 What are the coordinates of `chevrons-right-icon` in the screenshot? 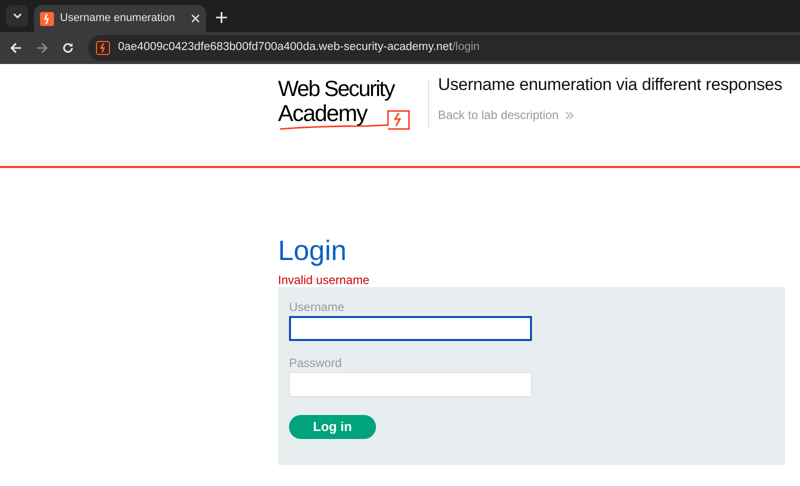 It's located at (569, 115).